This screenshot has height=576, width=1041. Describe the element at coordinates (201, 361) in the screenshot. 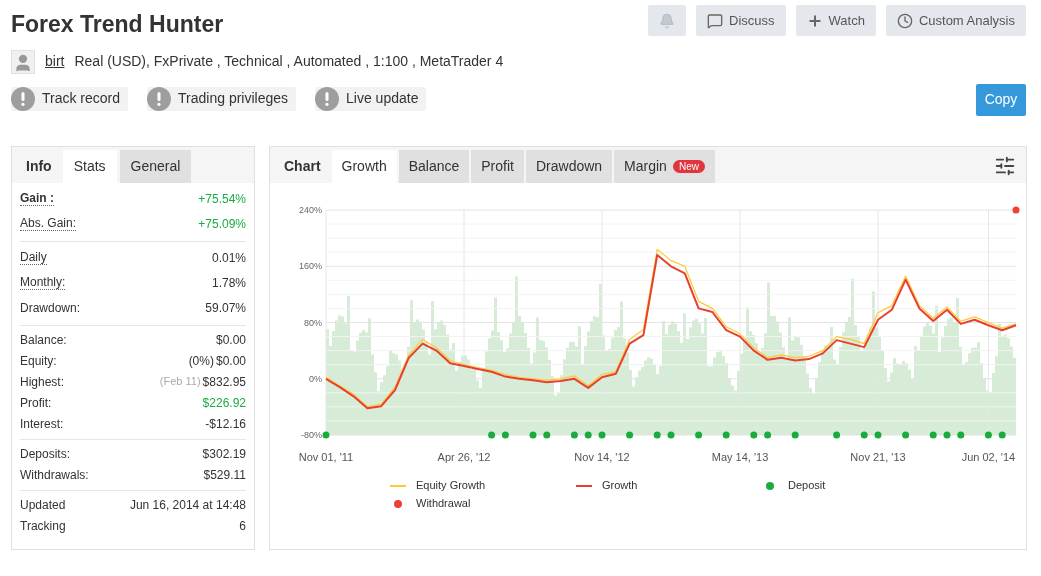

I see `stat-note: (0%)` at that location.